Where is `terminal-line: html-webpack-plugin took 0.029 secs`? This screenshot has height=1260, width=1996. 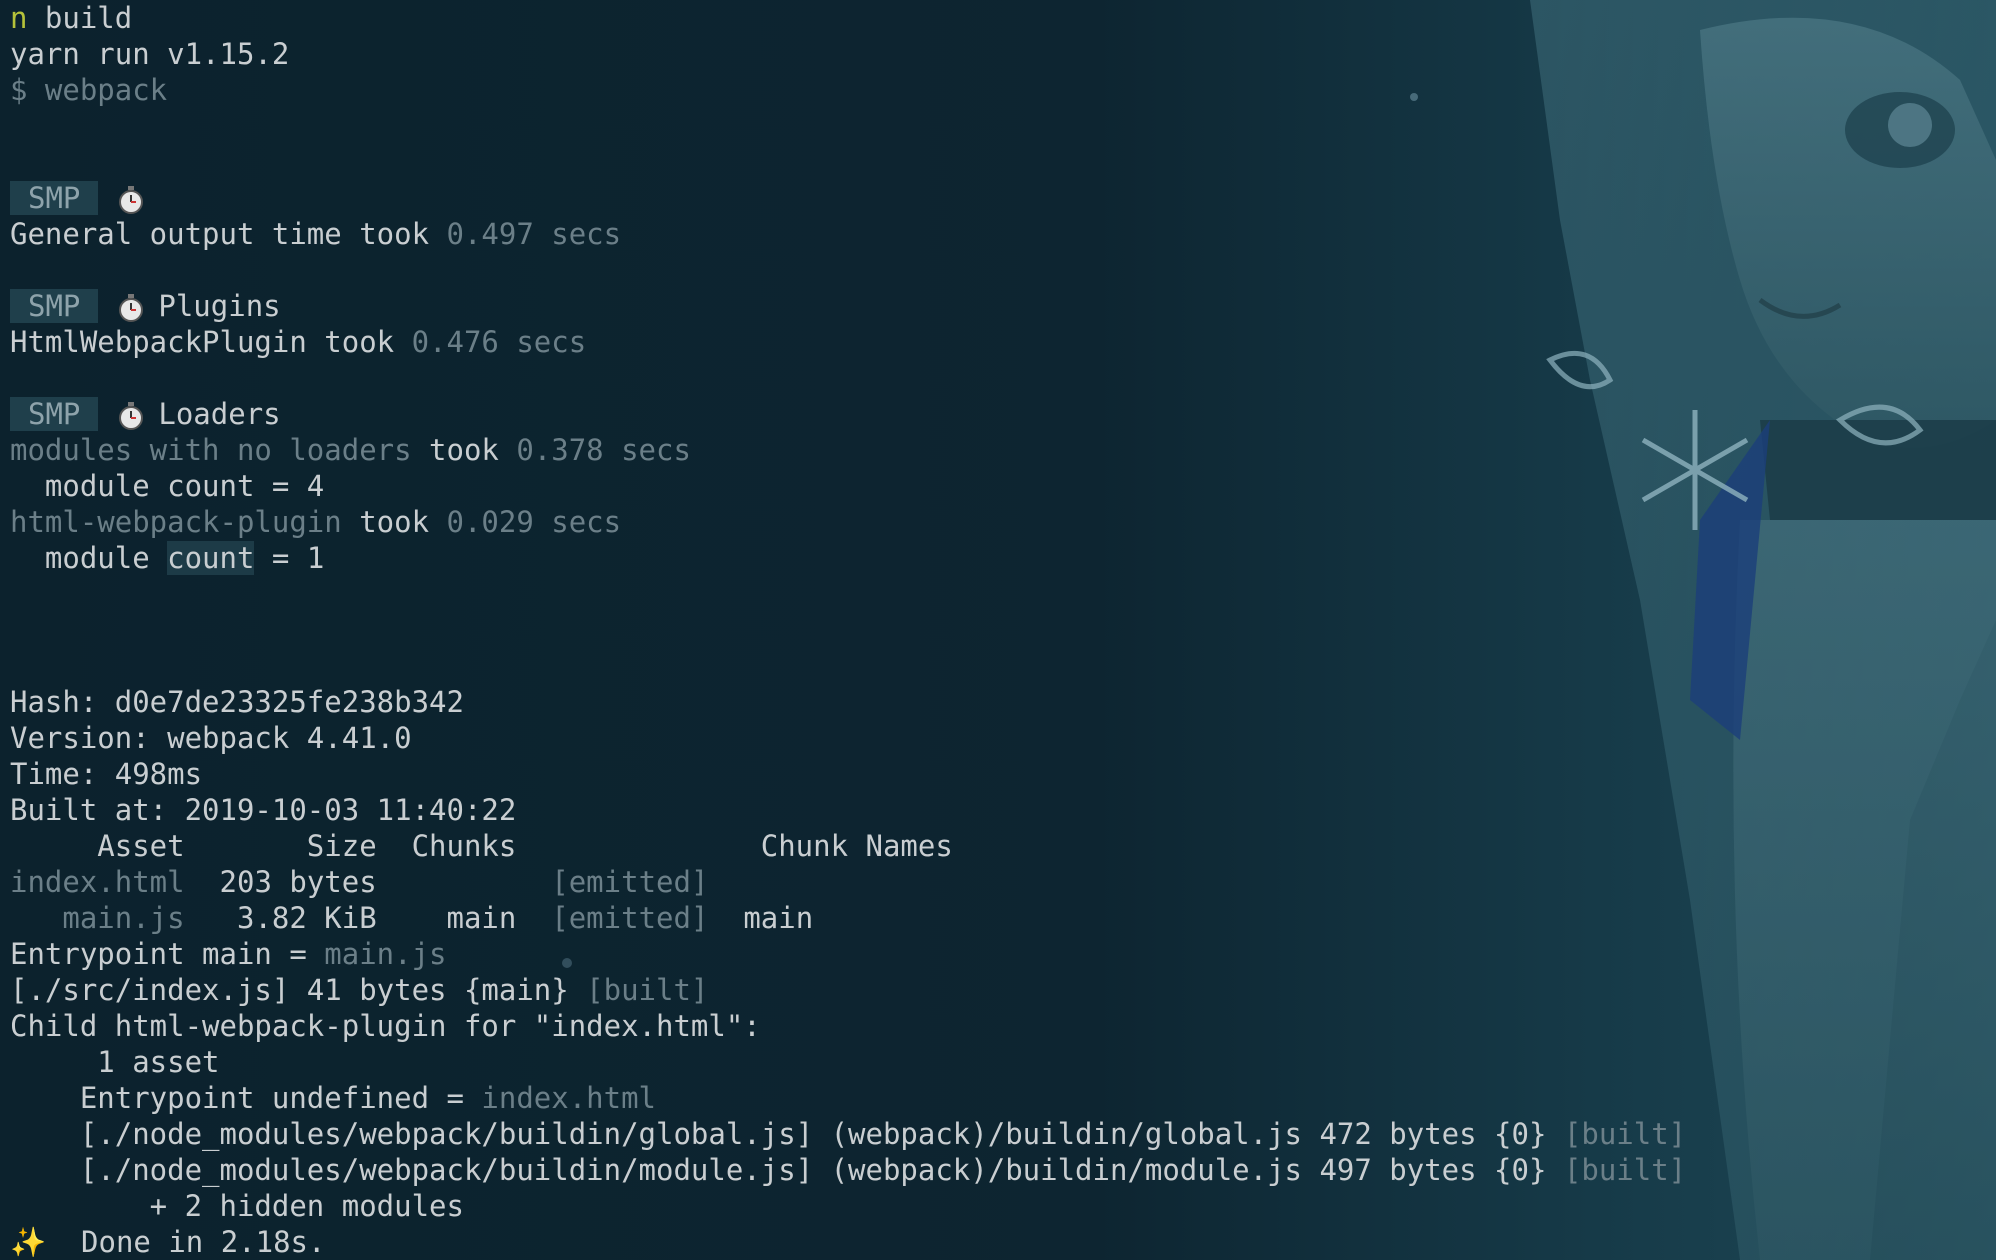 terminal-line: html-webpack-plugin took 0.029 secs is located at coordinates (1003, 522).